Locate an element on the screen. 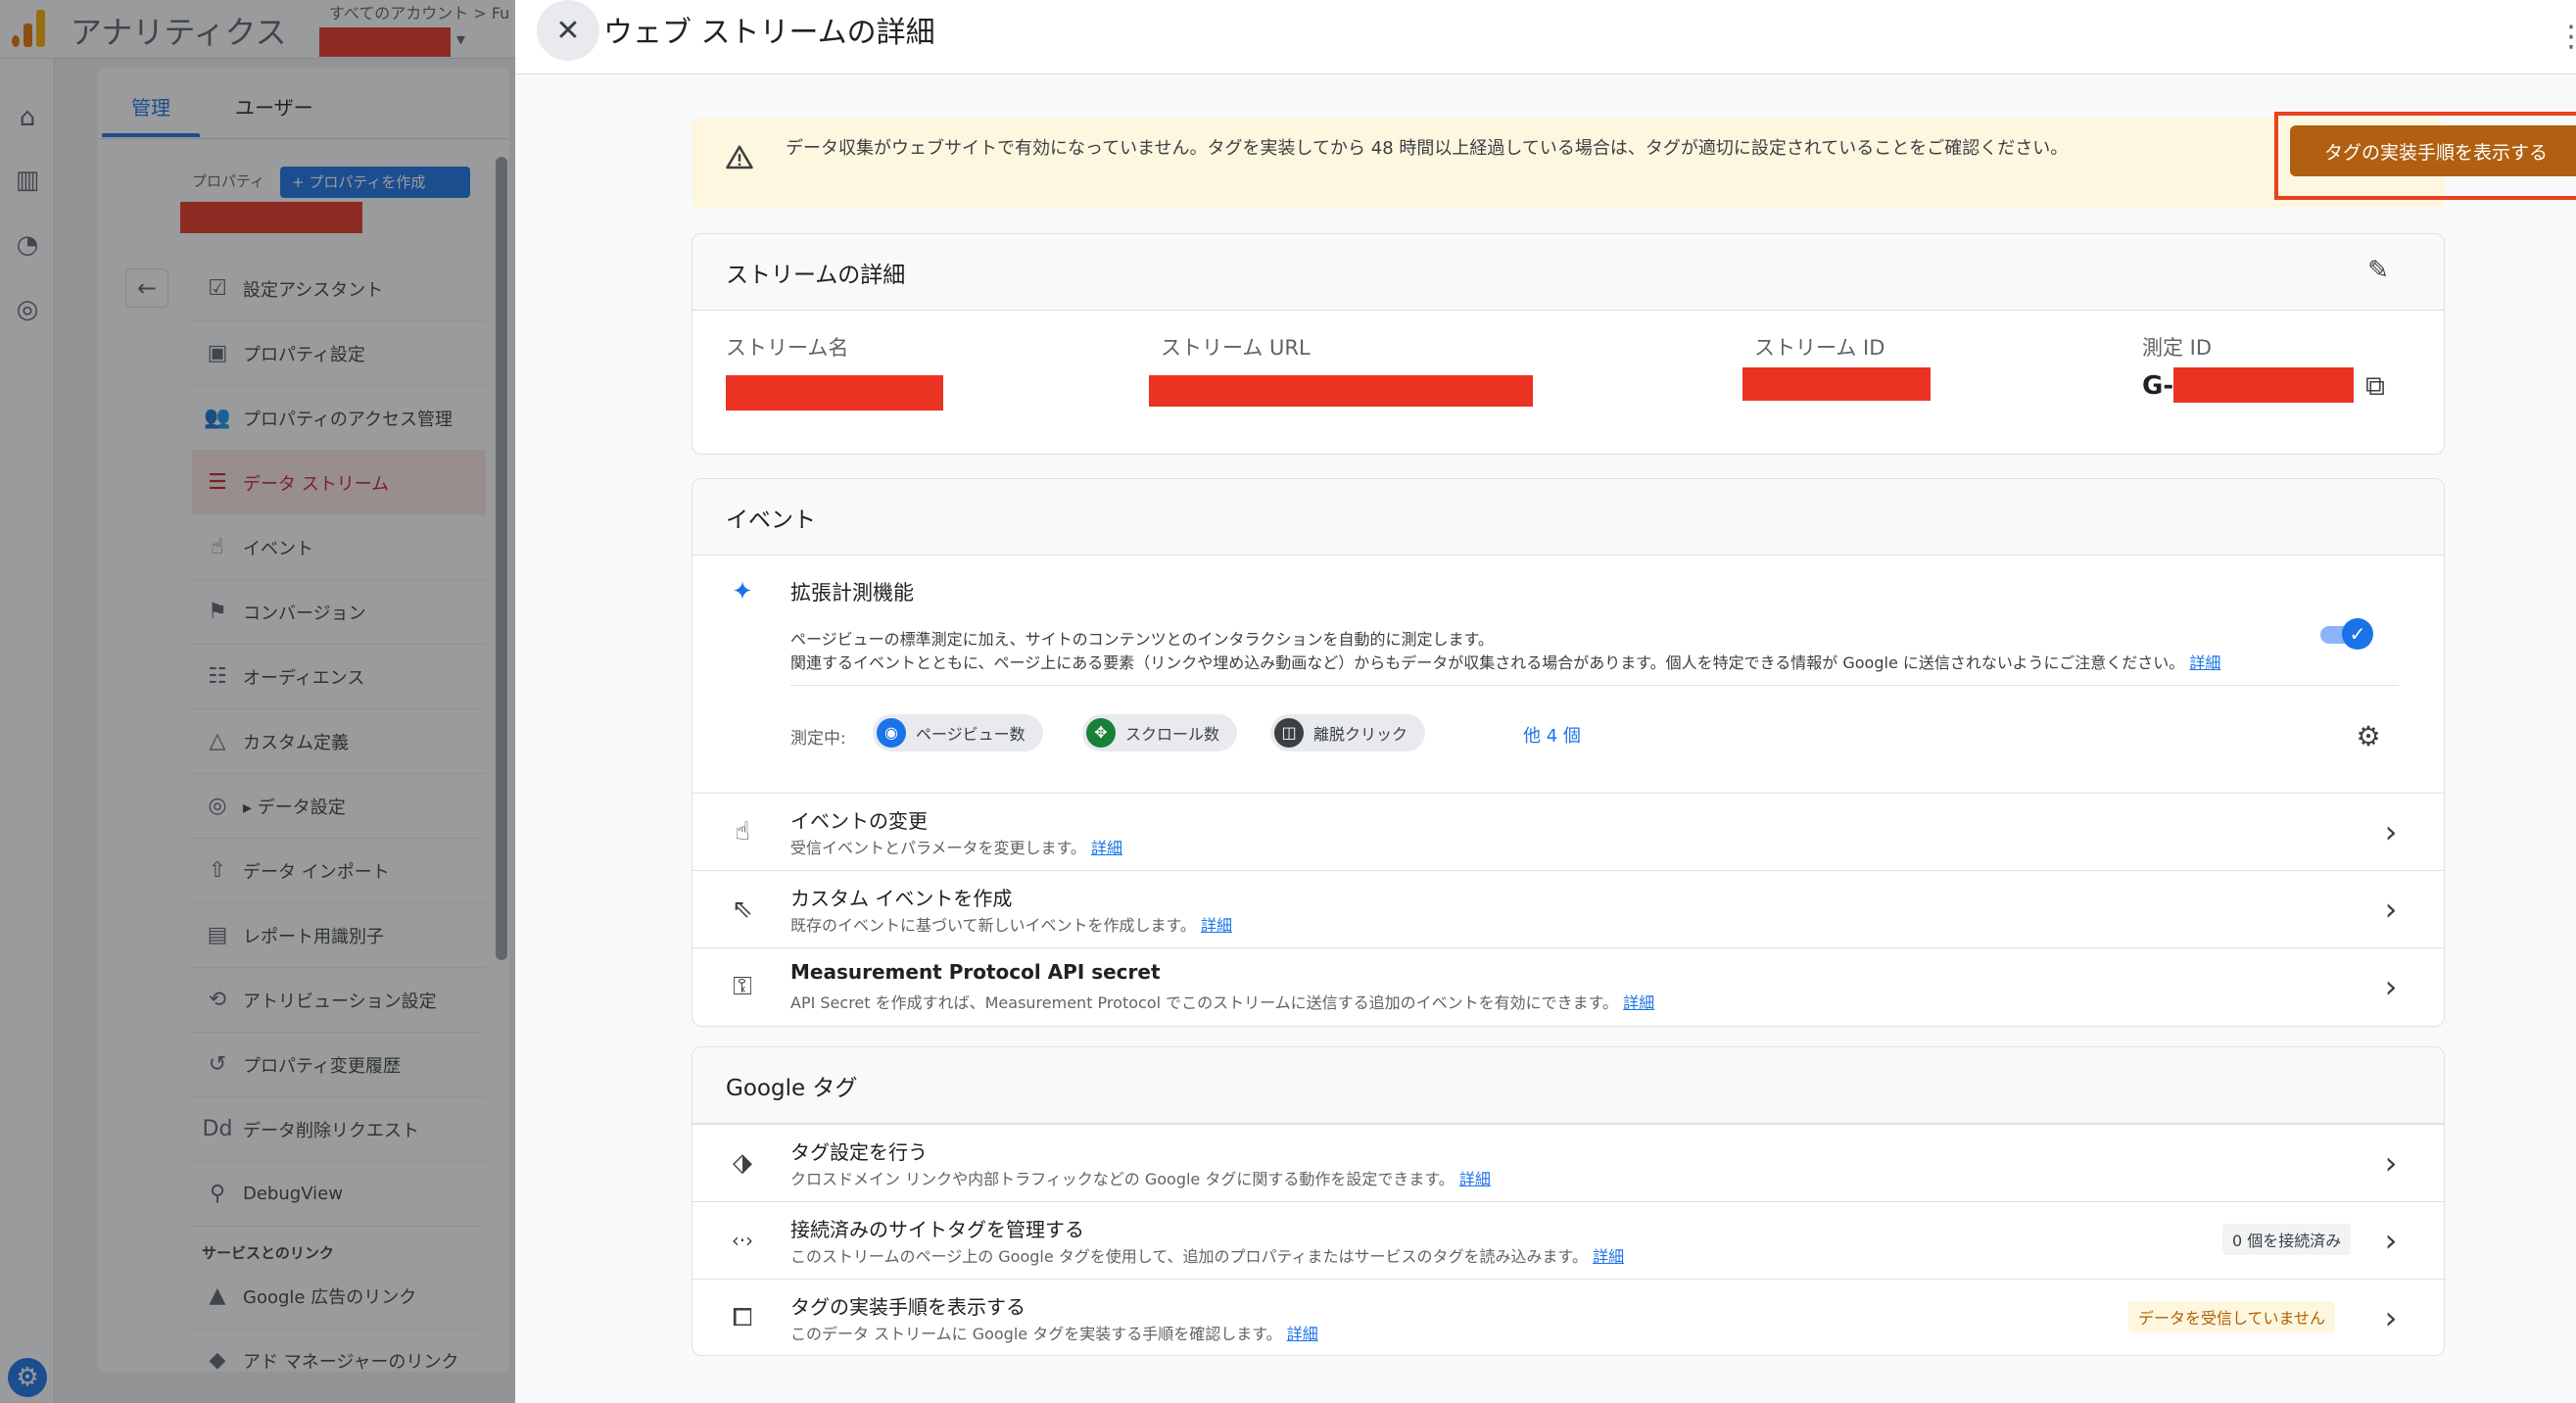  drawer-title: ウェブ ストリームの詳細 is located at coordinates (769, 33).